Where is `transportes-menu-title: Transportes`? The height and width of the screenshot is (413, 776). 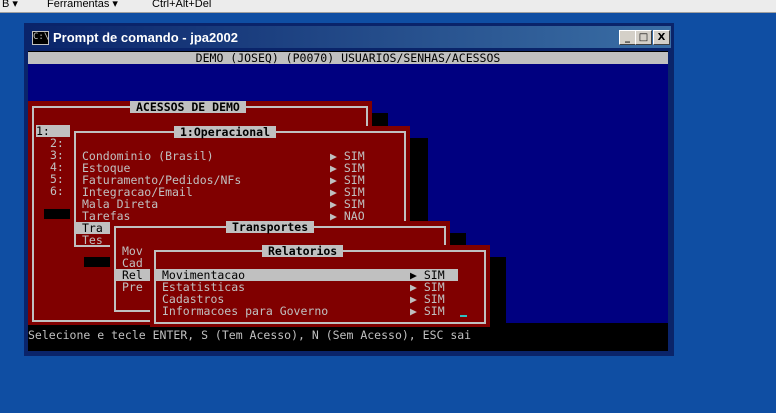
transportes-menu-title: Transportes is located at coordinates (270, 227).